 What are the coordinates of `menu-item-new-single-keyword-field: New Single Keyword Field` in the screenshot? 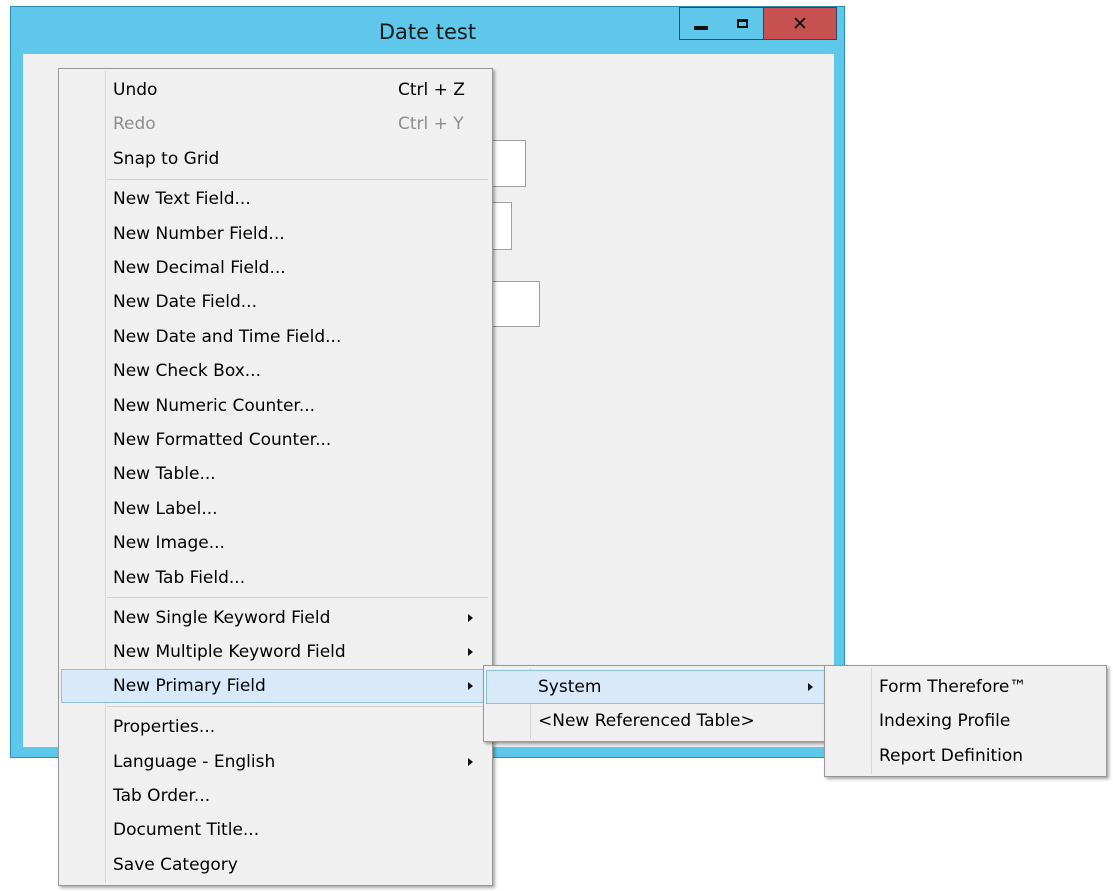 It's located at (275, 618).